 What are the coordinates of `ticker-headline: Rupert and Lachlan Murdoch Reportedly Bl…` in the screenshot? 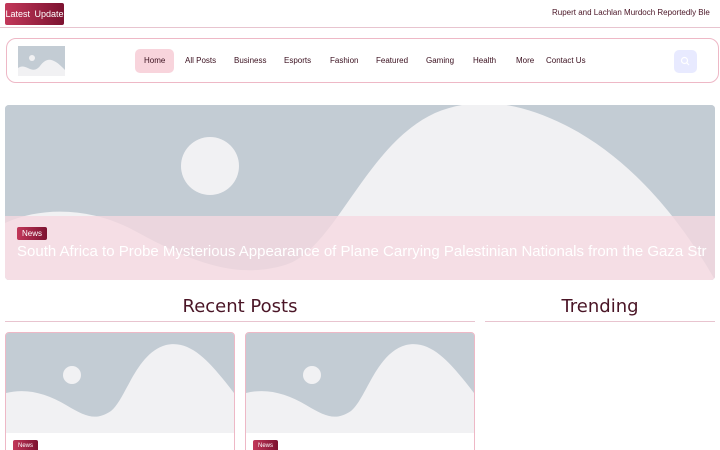 It's located at (631, 13).